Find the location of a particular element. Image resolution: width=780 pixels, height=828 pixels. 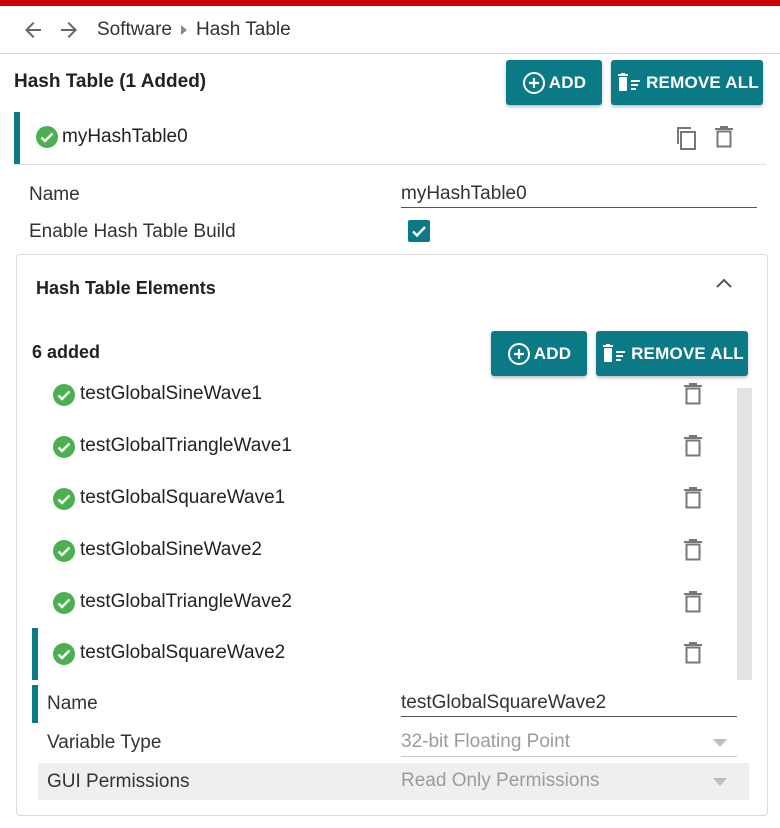

list-item-testglobalsquarewave1: testGlobalSquareWave1 is located at coordinates (382, 499).